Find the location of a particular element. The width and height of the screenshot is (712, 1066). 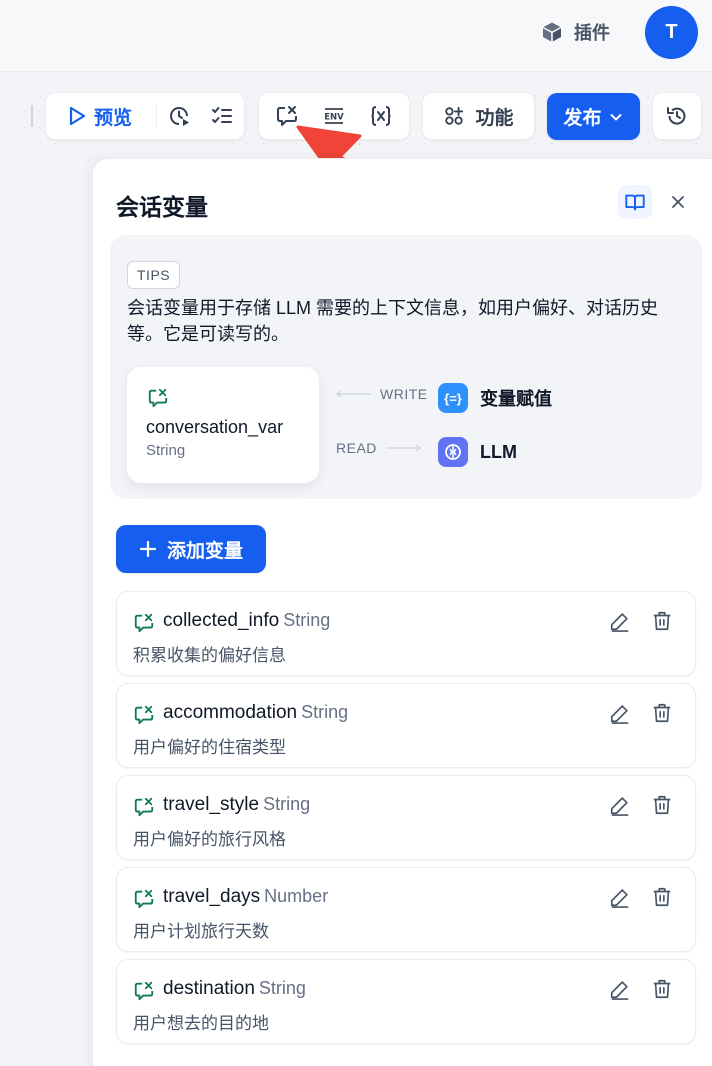

example-variable-type: String is located at coordinates (166, 450).